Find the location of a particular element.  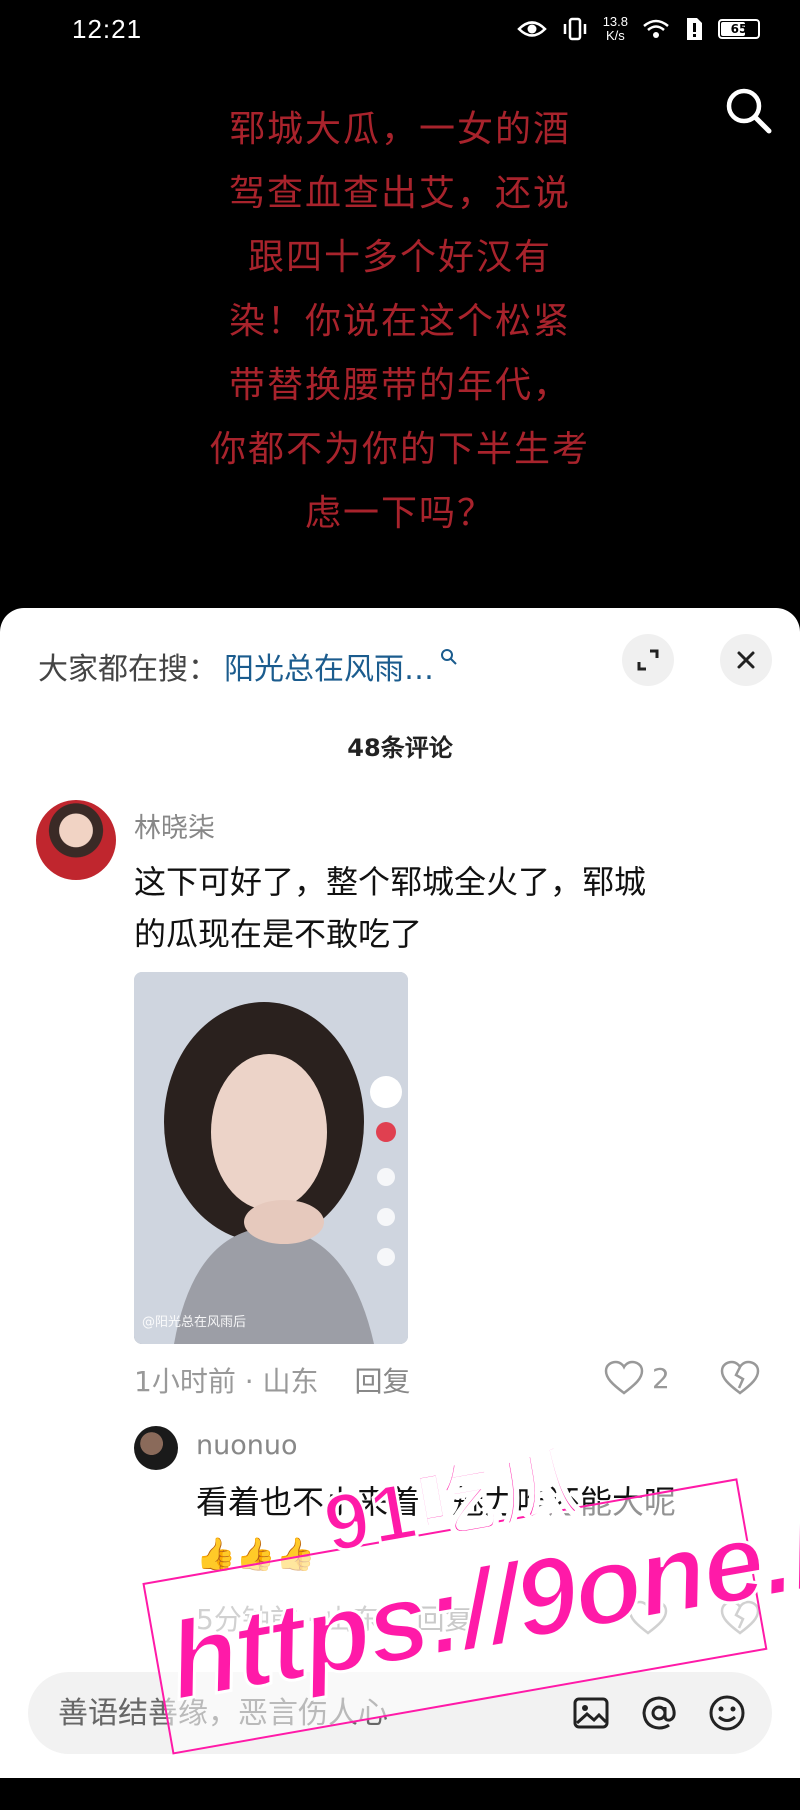

expand-icon is located at coordinates (648, 660).